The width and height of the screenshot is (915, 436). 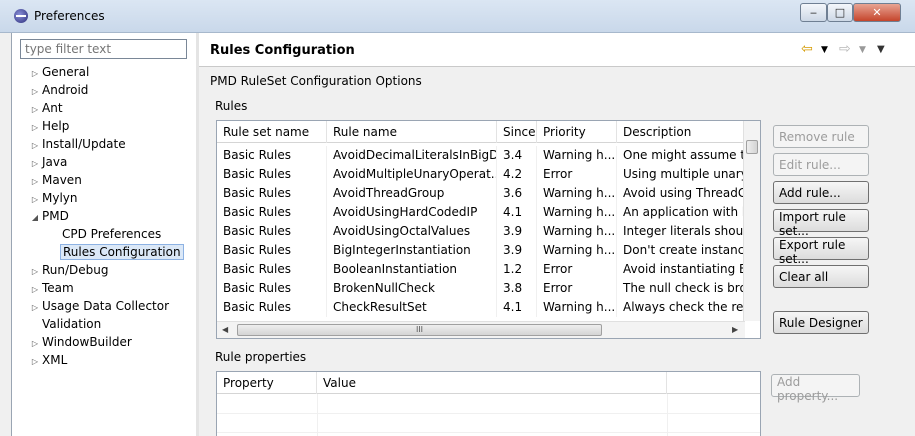 What do you see at coordinates (282, 50) in the screenshot?
I see `page-title: Rules Configuration` at bounding box center [282, 50].